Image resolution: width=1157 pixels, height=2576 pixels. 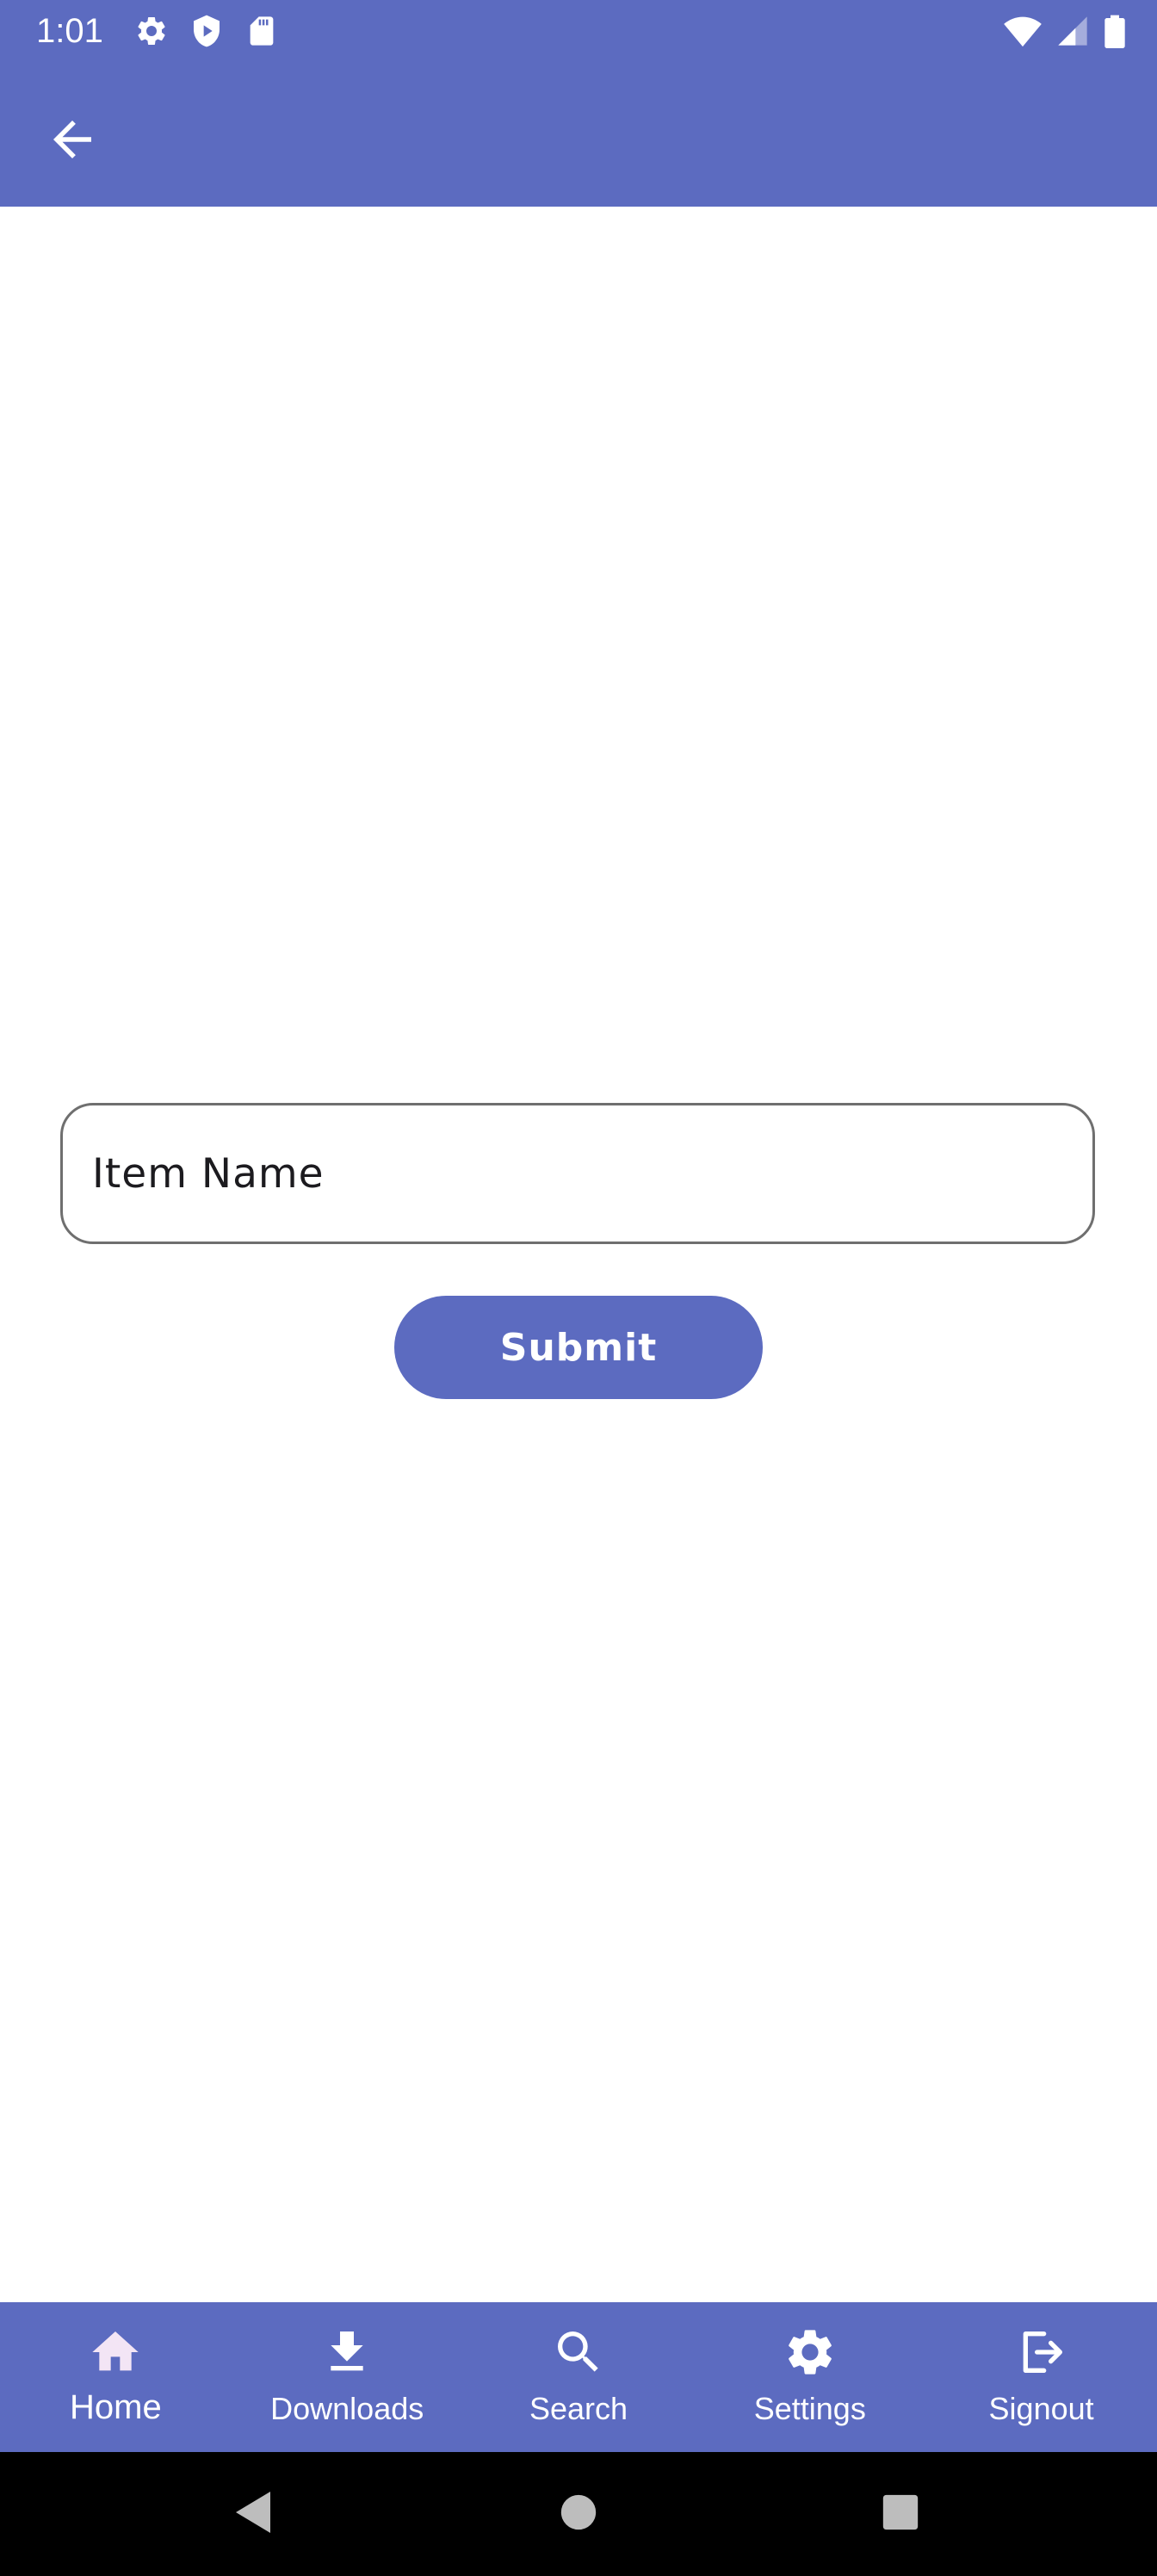 I want to click on nav-item-settings: Settings, so click(x=809, y=2377).